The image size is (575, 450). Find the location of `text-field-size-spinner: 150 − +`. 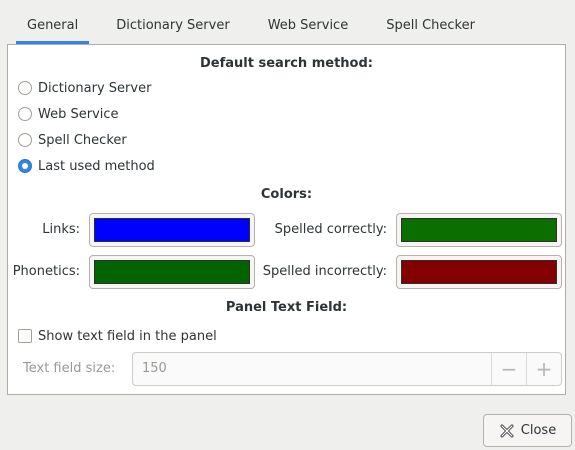

text-field-size-spinner: 150 − + is located at coordinates (347, 369).